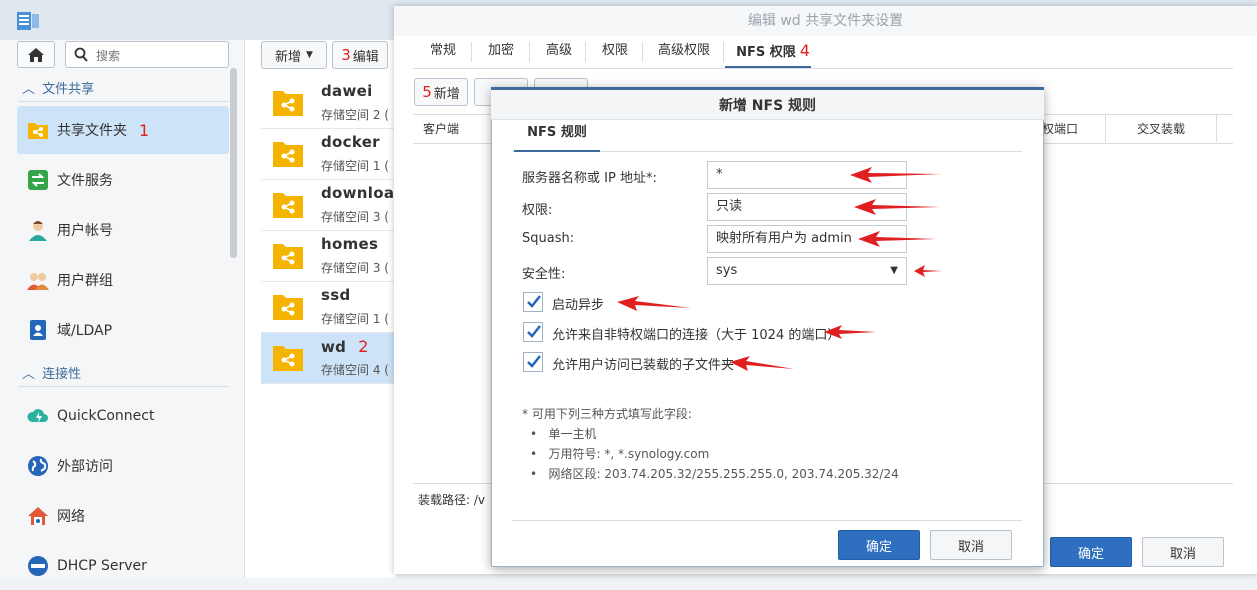 This screenshot has width=1257, height=590. What do you see at coordinates (533, 302) in the screenshot?
I see `async-checkbox` at bounding box center [533, 302].